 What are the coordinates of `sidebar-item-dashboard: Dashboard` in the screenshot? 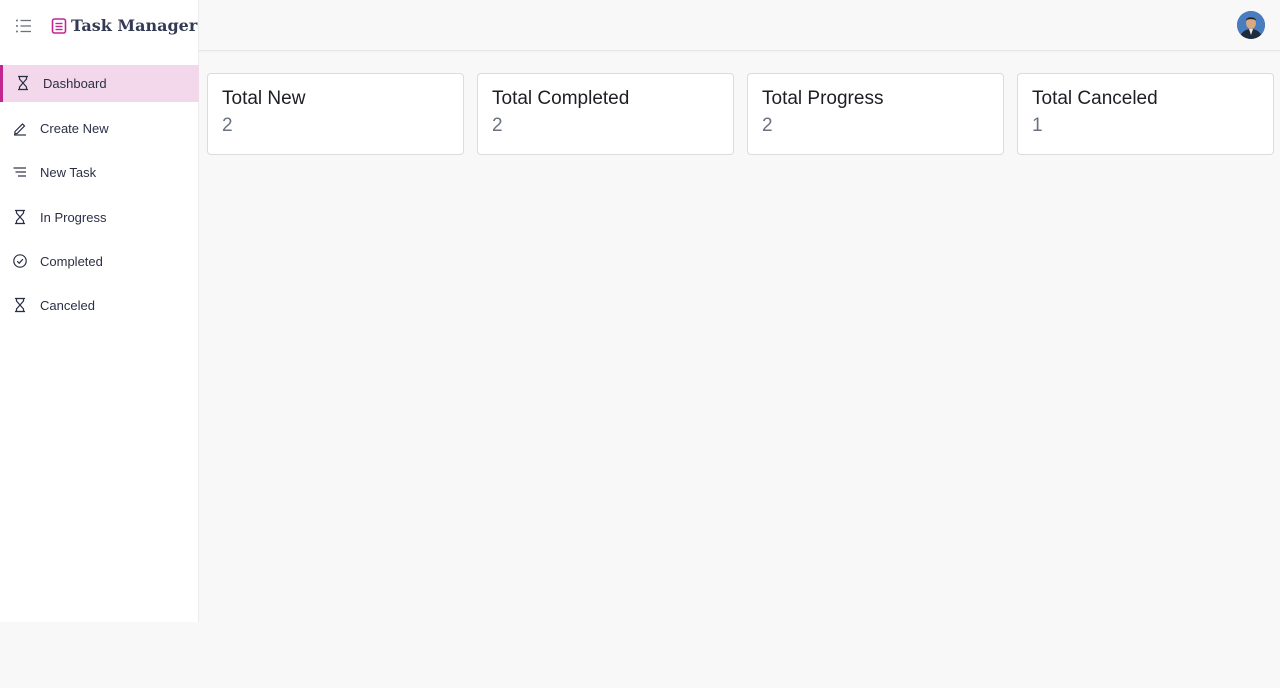 It's located at (99, 83).